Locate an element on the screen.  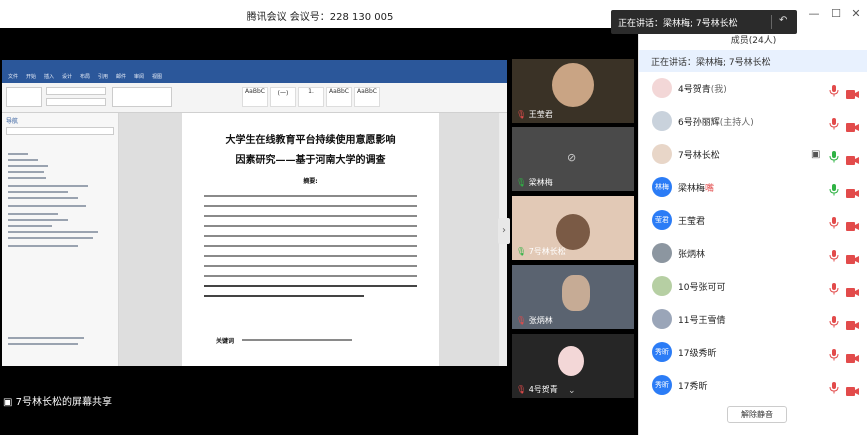
video-tile: 🎙 张炳林 is located at coordinates (573, 297).